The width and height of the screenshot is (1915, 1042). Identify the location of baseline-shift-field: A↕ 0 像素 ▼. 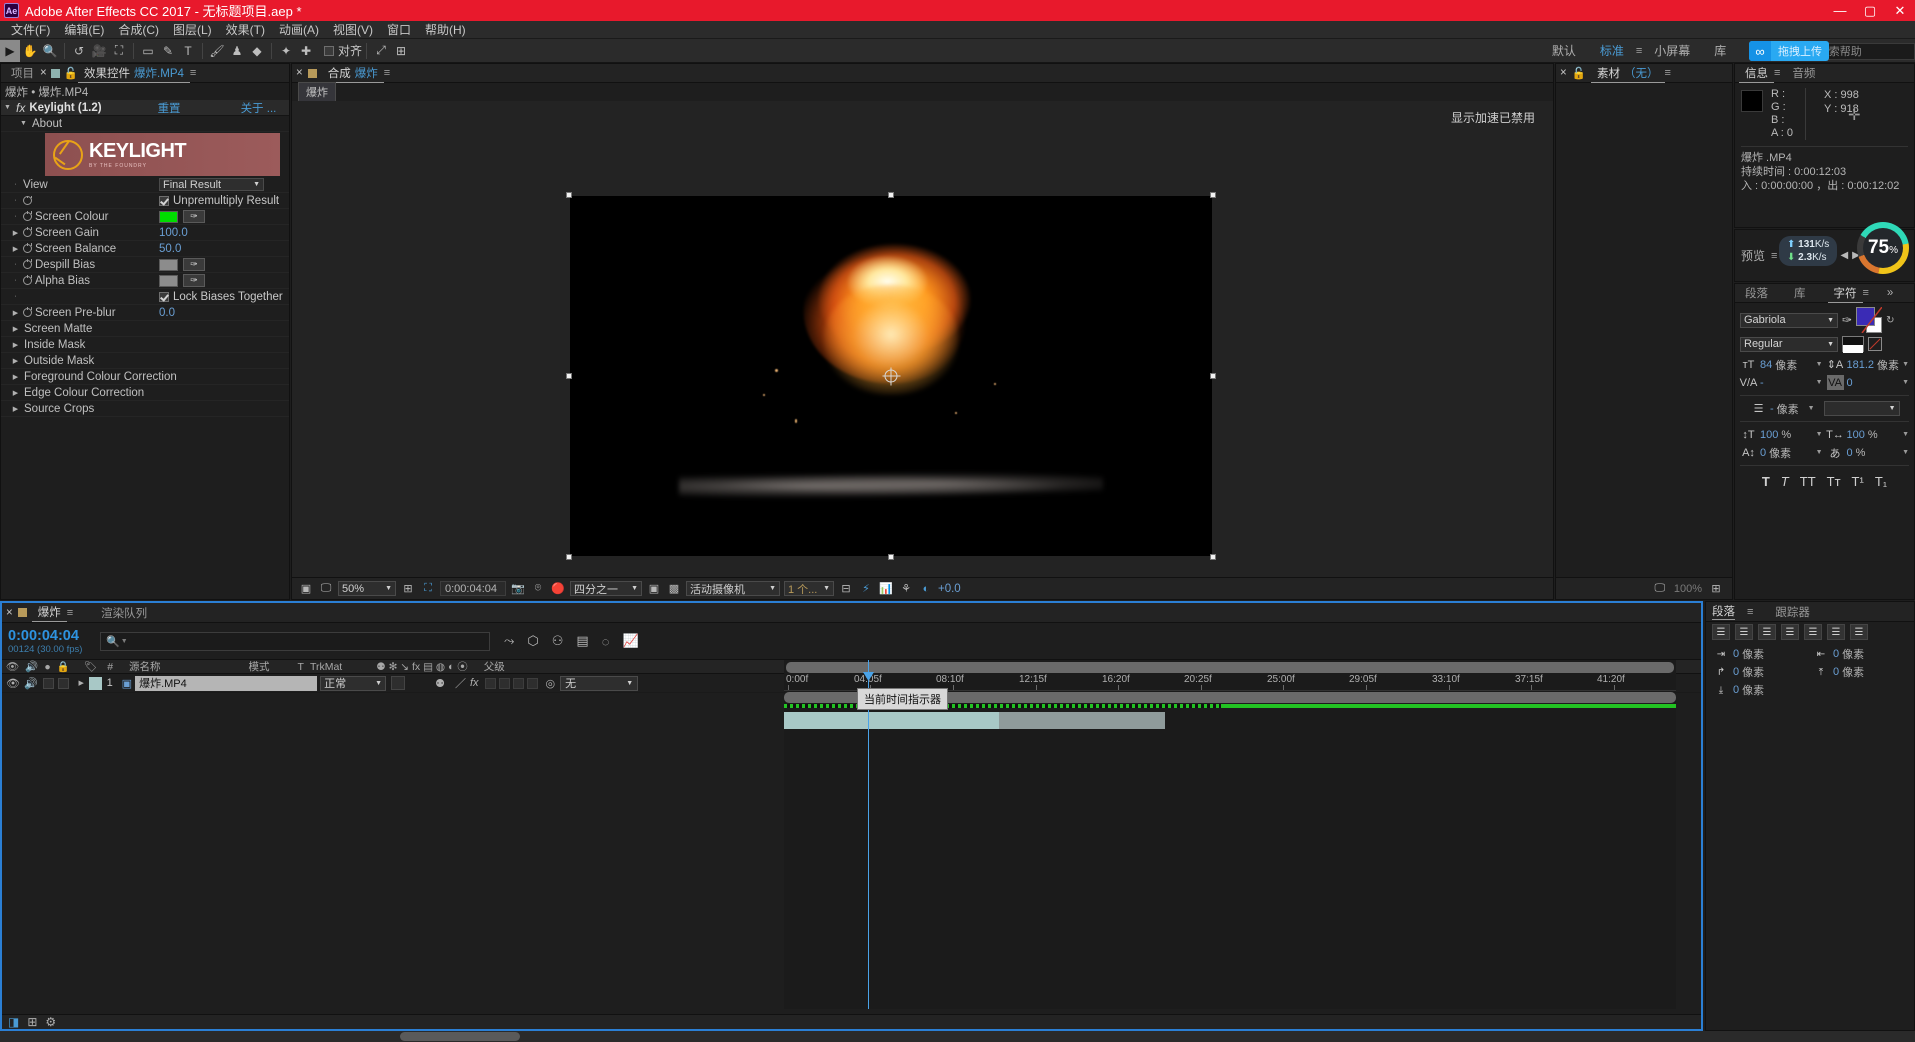
(1781, 452).